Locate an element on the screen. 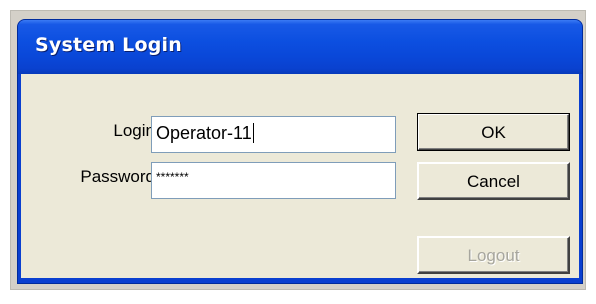  cancel-button: Cancel is located at coordinates (493, 181).